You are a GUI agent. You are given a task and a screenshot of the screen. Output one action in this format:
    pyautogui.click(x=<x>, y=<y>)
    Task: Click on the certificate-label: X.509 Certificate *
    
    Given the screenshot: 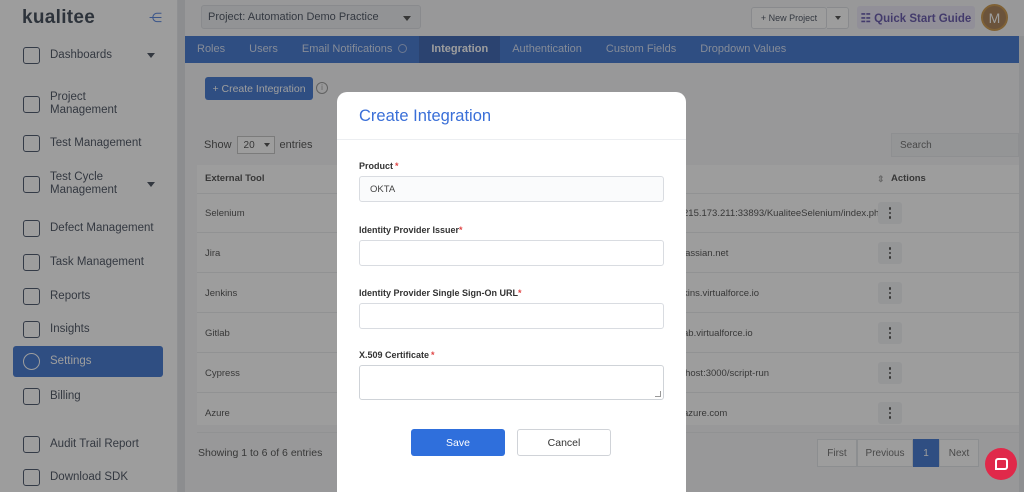 What is the action you would take?
    pyautogui.click(x=397, y=355)
    